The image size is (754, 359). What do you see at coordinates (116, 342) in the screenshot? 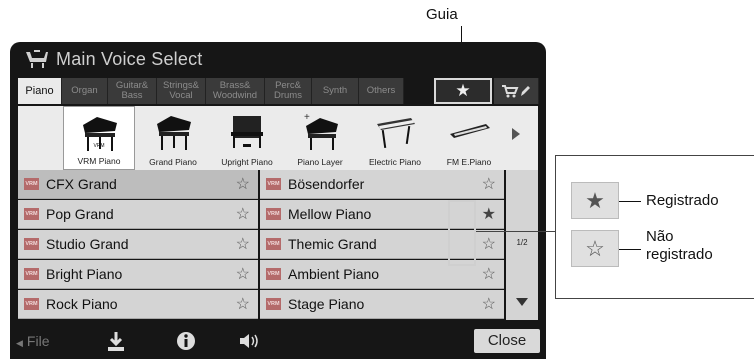
I see `download-icon` at bounding box center [116, 342].